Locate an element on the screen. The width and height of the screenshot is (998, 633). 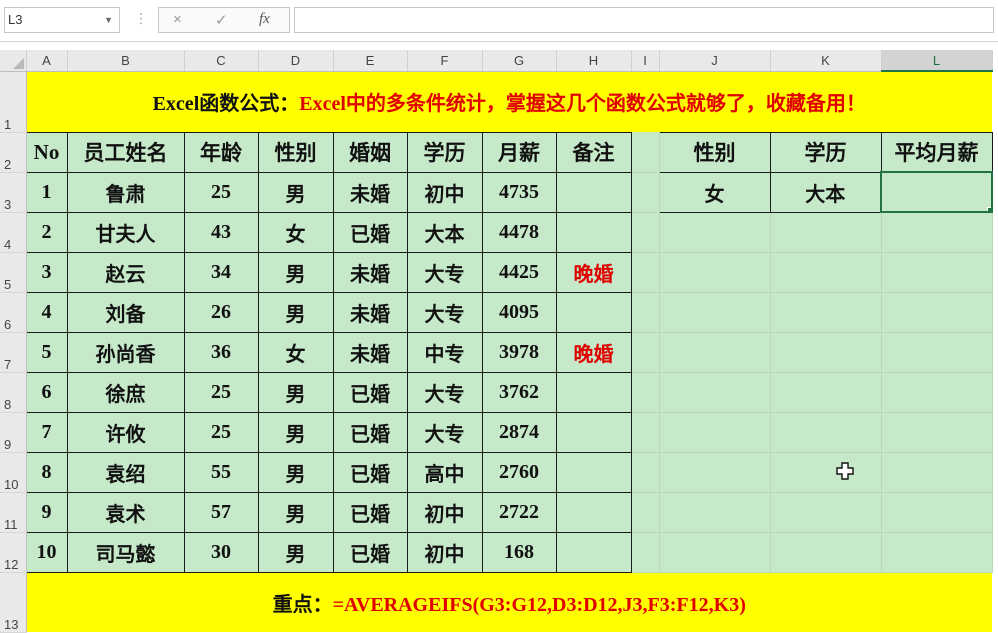
cell-salary: 4425 is located at coordinates (519, 272).